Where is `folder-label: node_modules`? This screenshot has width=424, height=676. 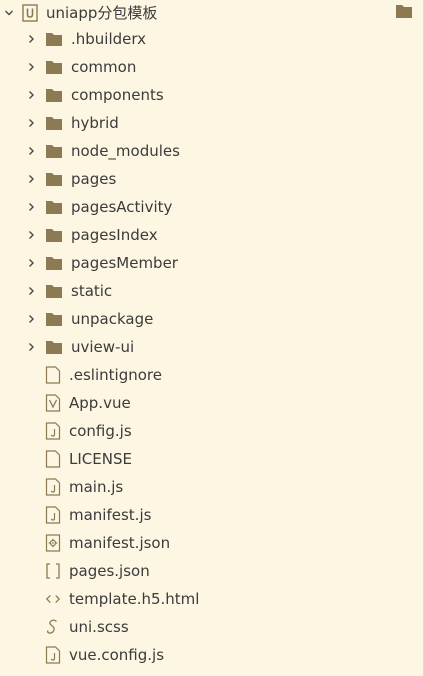
folder-label: node_modules is located at coordinates (125, 151).